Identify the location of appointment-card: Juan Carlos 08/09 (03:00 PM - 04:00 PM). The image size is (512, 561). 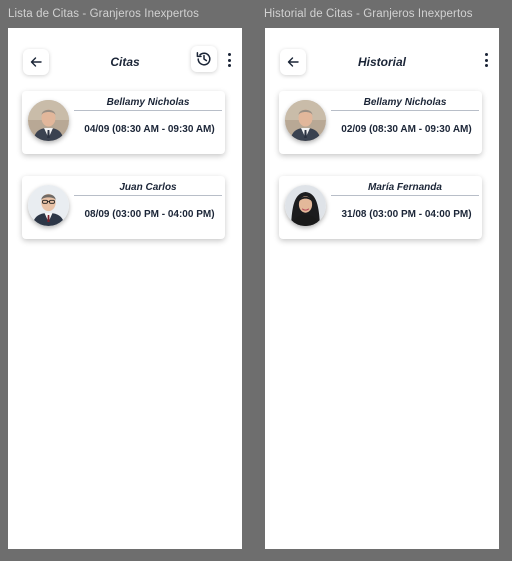
(123, 207).